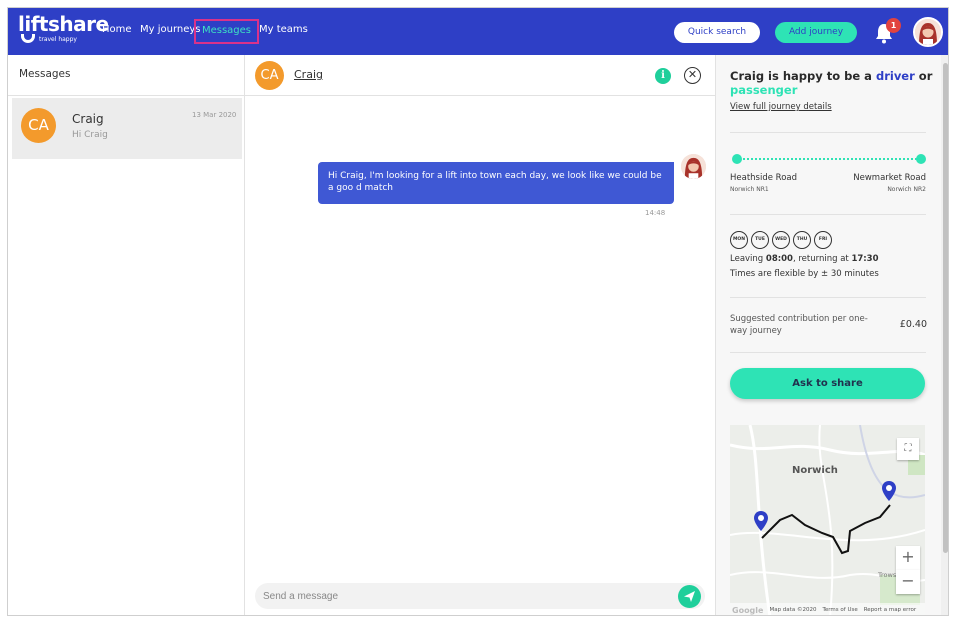 The width and height of the screenshot is (958, 621). What do you see at coordinates (827, 383) in the screenshot?
I see `ask-to-share-button: Ask to share` at bounding box center [827, 383].